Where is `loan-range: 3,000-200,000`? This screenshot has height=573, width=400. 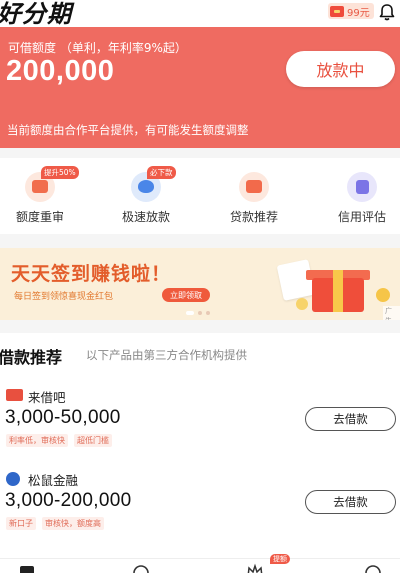 loan-range: 3,000-200,000 is located at coordinates (68, 500).